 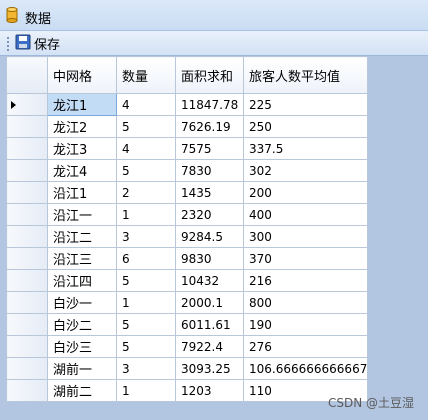 I want to click on table-row: 龙江3 4 7575 337.5, so click(x=187, y=148).